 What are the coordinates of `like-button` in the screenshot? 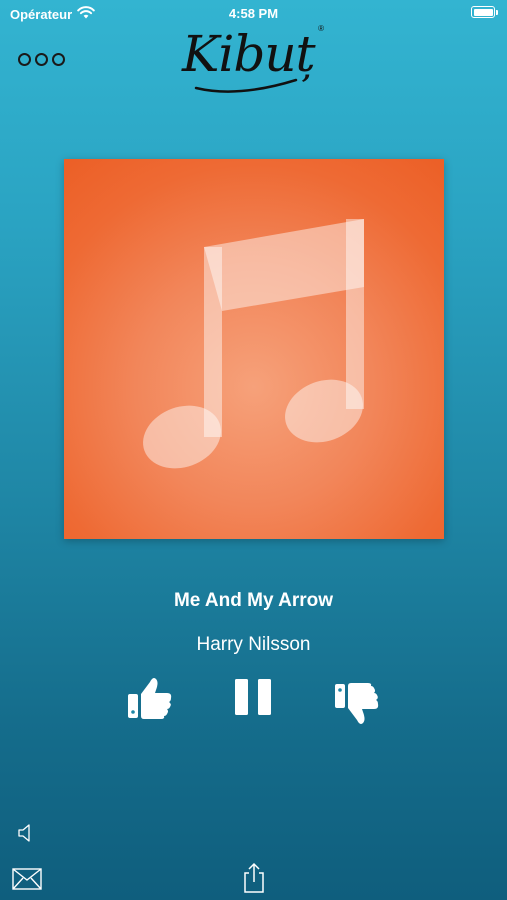 It's located at (150, 700).